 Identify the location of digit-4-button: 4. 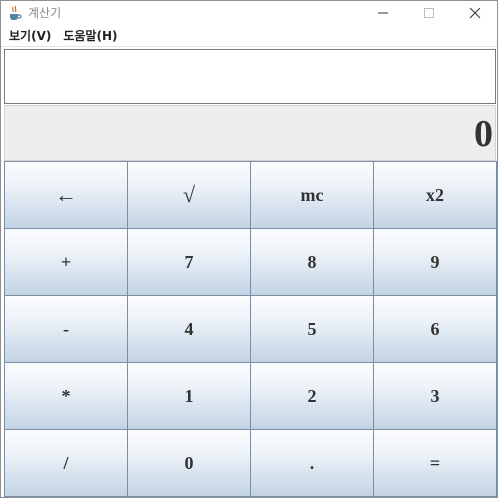
(189, 329).